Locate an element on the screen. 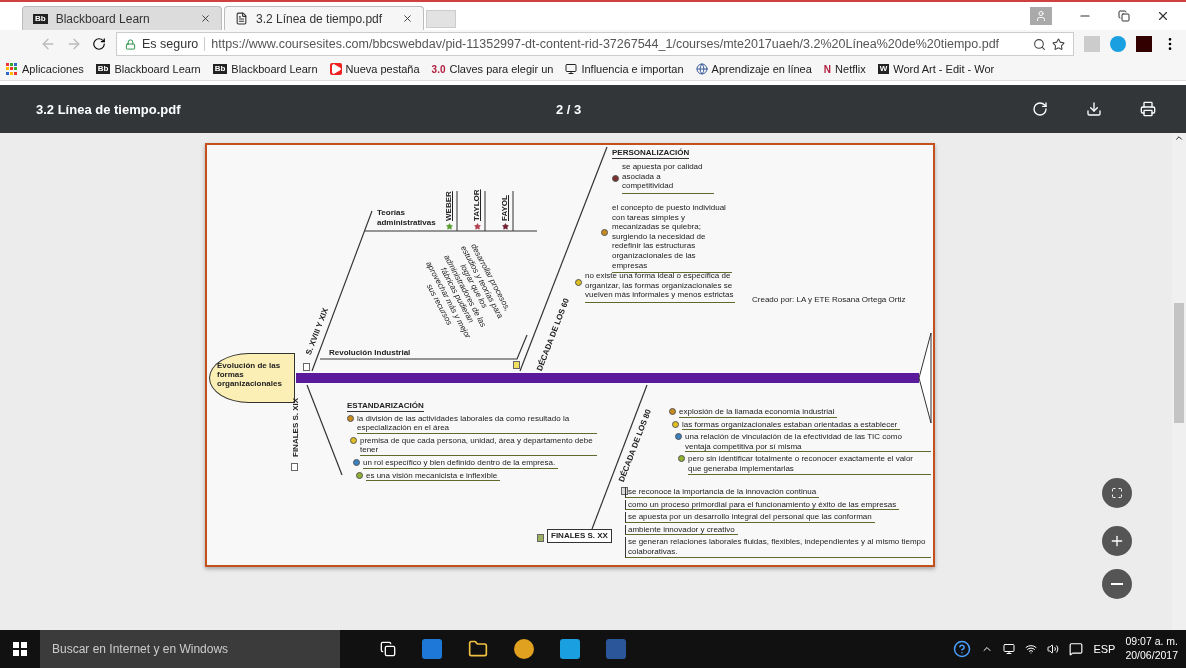  site-logo-icon: N is located at coordinates (827, 69).